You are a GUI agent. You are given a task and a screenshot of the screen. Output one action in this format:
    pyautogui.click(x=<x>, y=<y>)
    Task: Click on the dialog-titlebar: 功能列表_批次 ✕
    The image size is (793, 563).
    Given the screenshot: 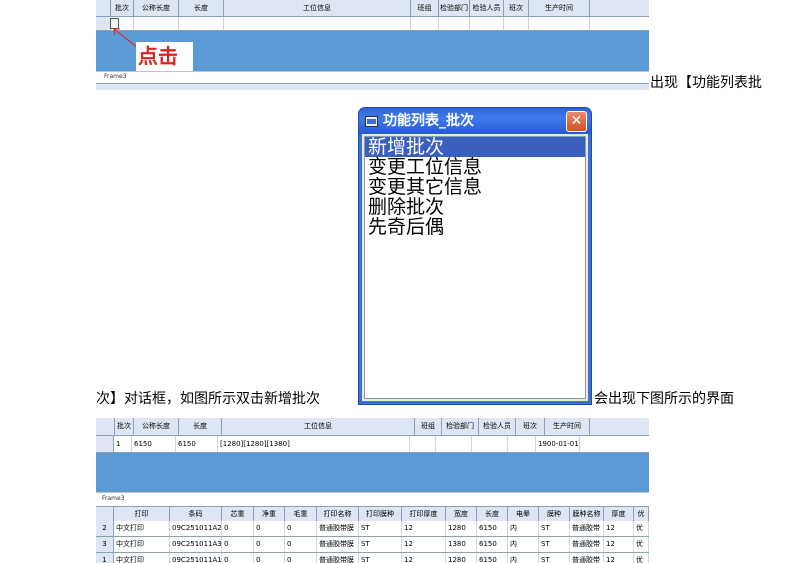 What is the action you would take?
    pyautogui.click(x=475, y=121)
    